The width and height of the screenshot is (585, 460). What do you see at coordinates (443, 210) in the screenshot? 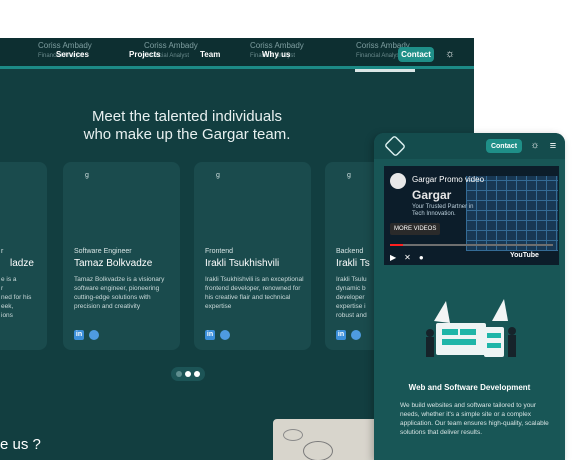
I see `video-tagline: Your Trusted Partner in Tech Innovation.` at bounding box center [443, 210].